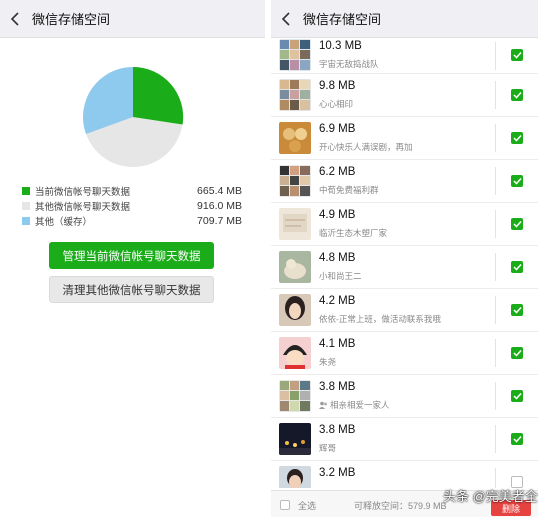 This screenshot has height=517, width=559. Describe the element at coordinates (337, 344) in the screenshot. I see `chat-size: 4.1 MB` at that location.